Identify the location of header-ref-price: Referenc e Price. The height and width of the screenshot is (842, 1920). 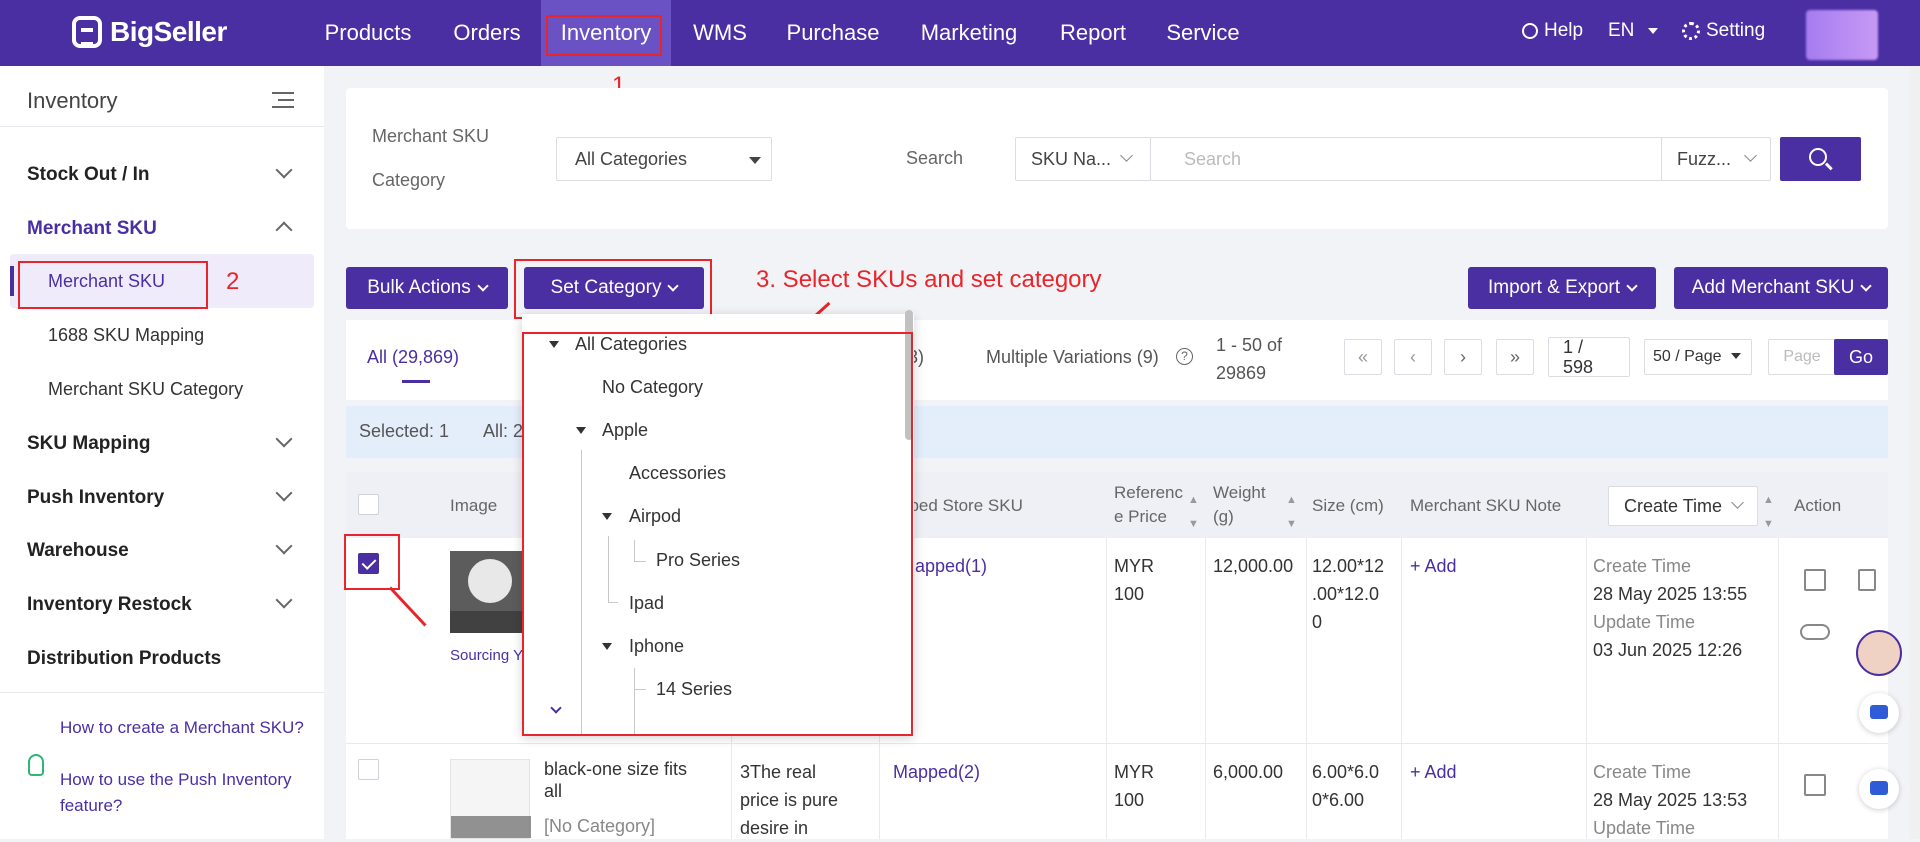
(1148, 505).